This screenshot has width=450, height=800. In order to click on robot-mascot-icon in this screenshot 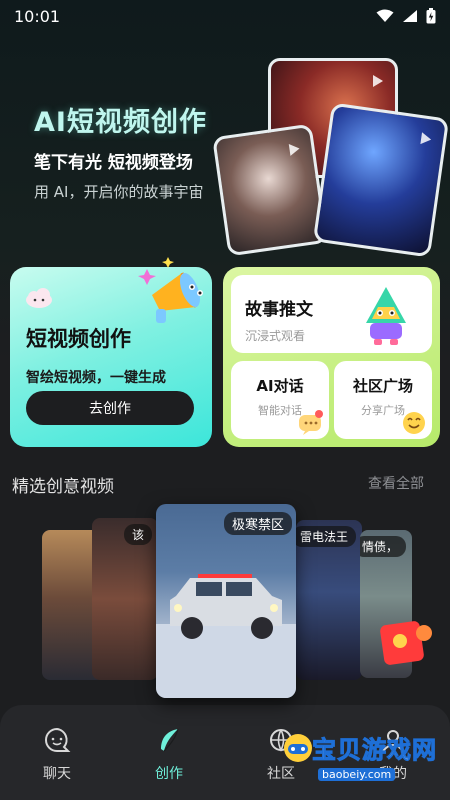, I will do `click(386, 316)`.